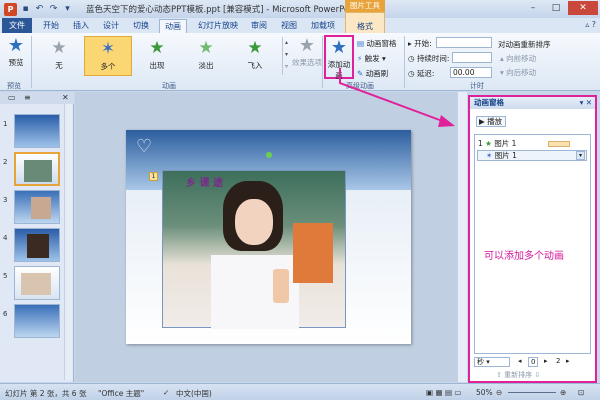 This screenshot has height=400, width=600. What do you see at coordinates (204, 183) in the screenshot?
I see `slide-heading-text: 乡 课 途` at bounding box center [204, 183].